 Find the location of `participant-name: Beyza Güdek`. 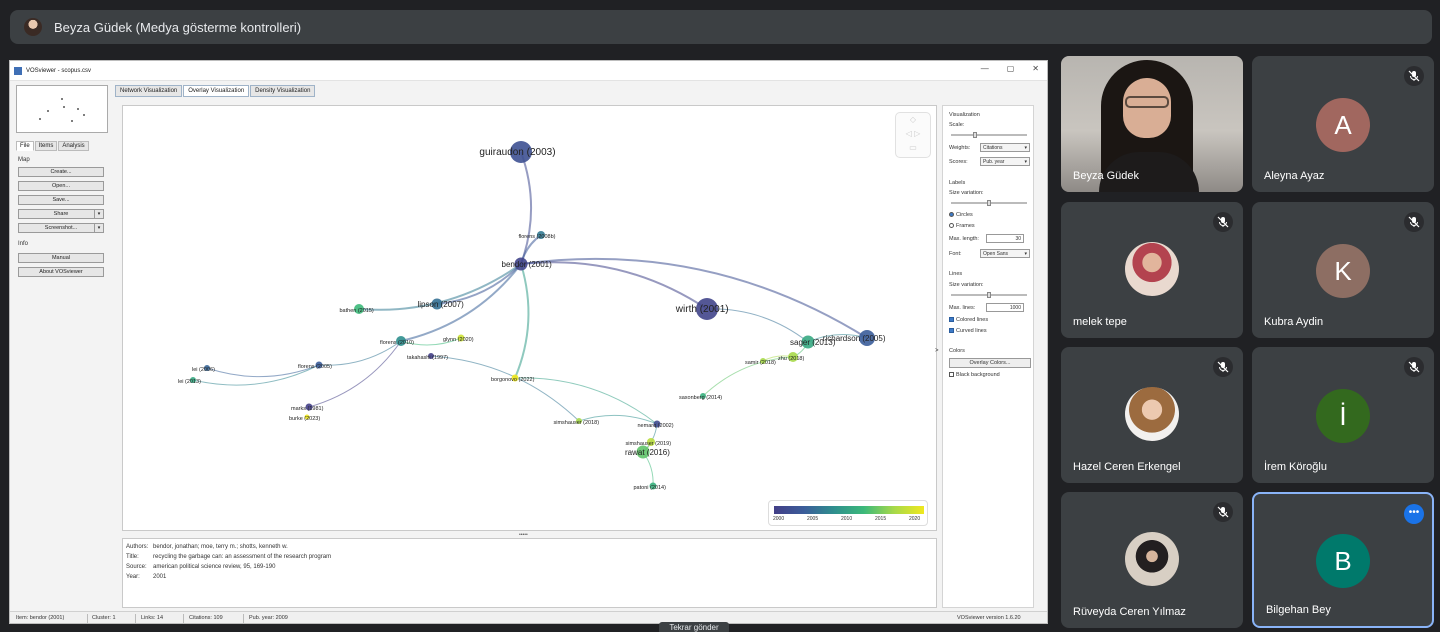

participant-name: Beyza Güdek is located at coordinates (1106, 176).